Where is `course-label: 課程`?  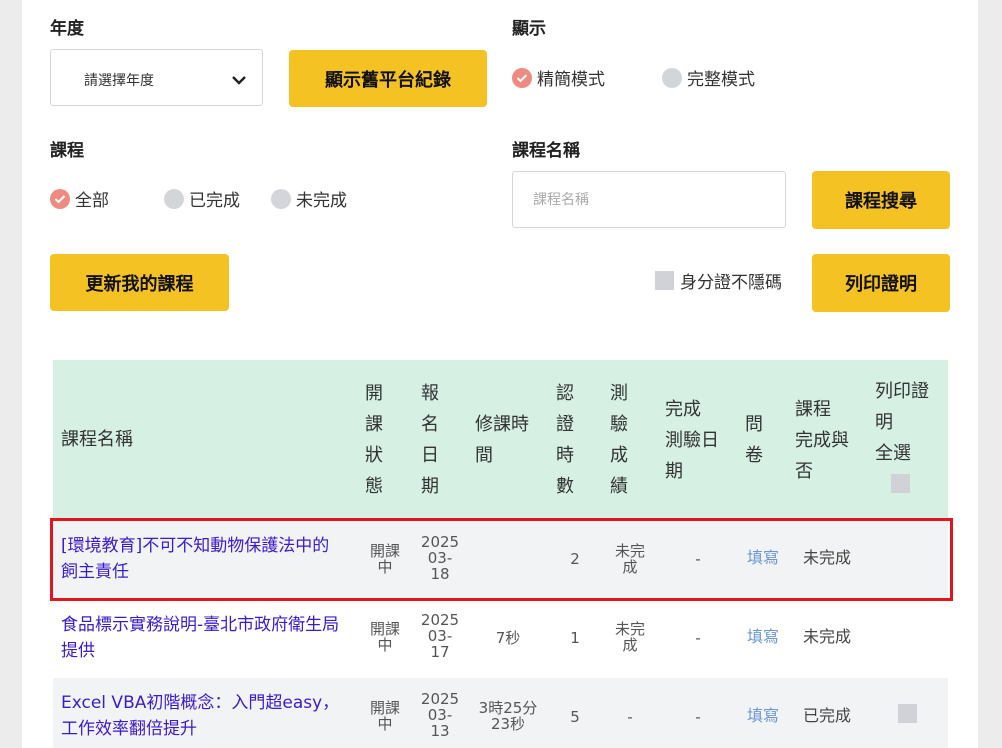 course-label: 課程 is located at coordinates (67, 151).